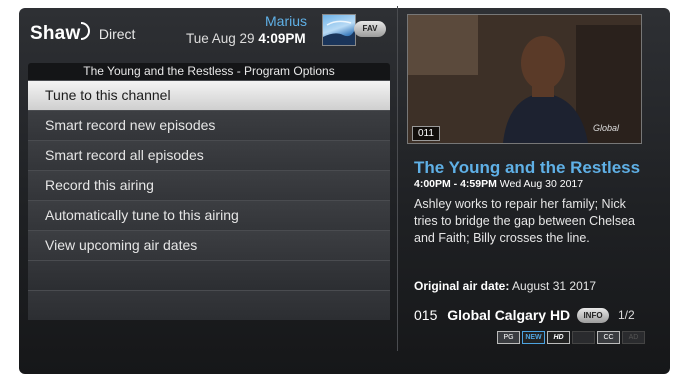 The image size is (686, 377). I want to click on channel-name: Global Calgary HD, so click(509, 315).